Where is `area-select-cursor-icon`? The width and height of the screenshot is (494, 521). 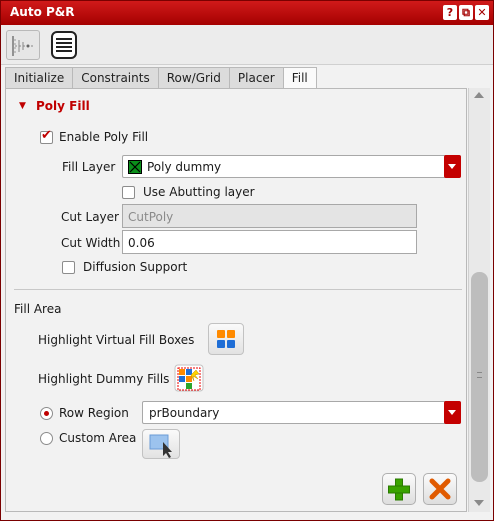 area-select-cursor-icon is located at coordinates (160, 446).